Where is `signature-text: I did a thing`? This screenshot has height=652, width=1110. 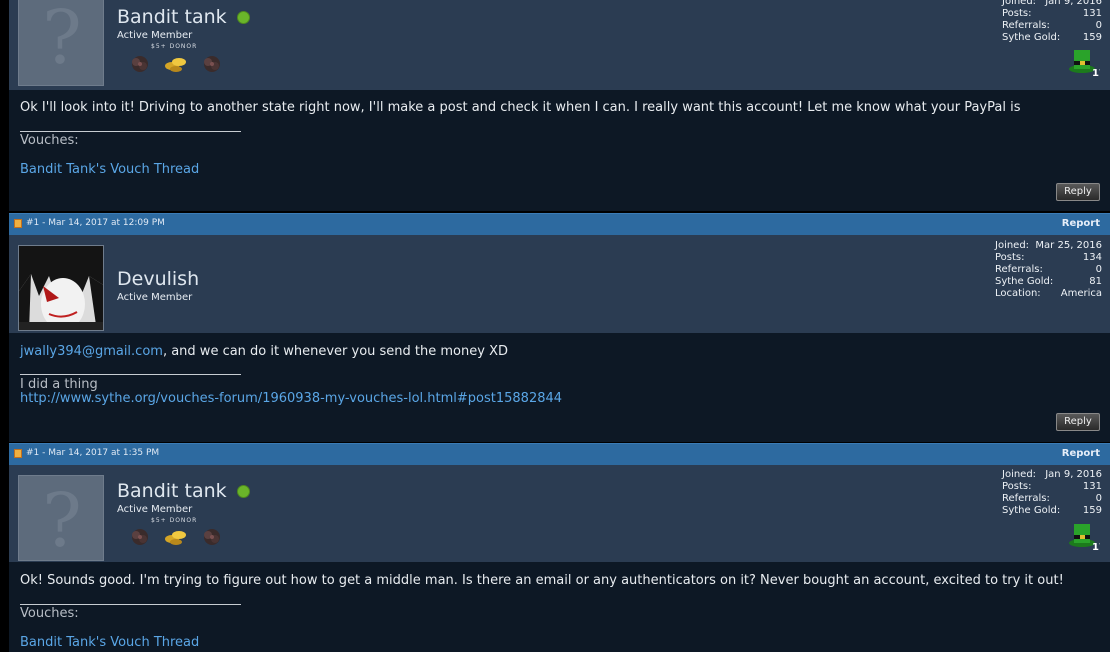
signature-text: I did a thing is located at coordinates (59, 384).